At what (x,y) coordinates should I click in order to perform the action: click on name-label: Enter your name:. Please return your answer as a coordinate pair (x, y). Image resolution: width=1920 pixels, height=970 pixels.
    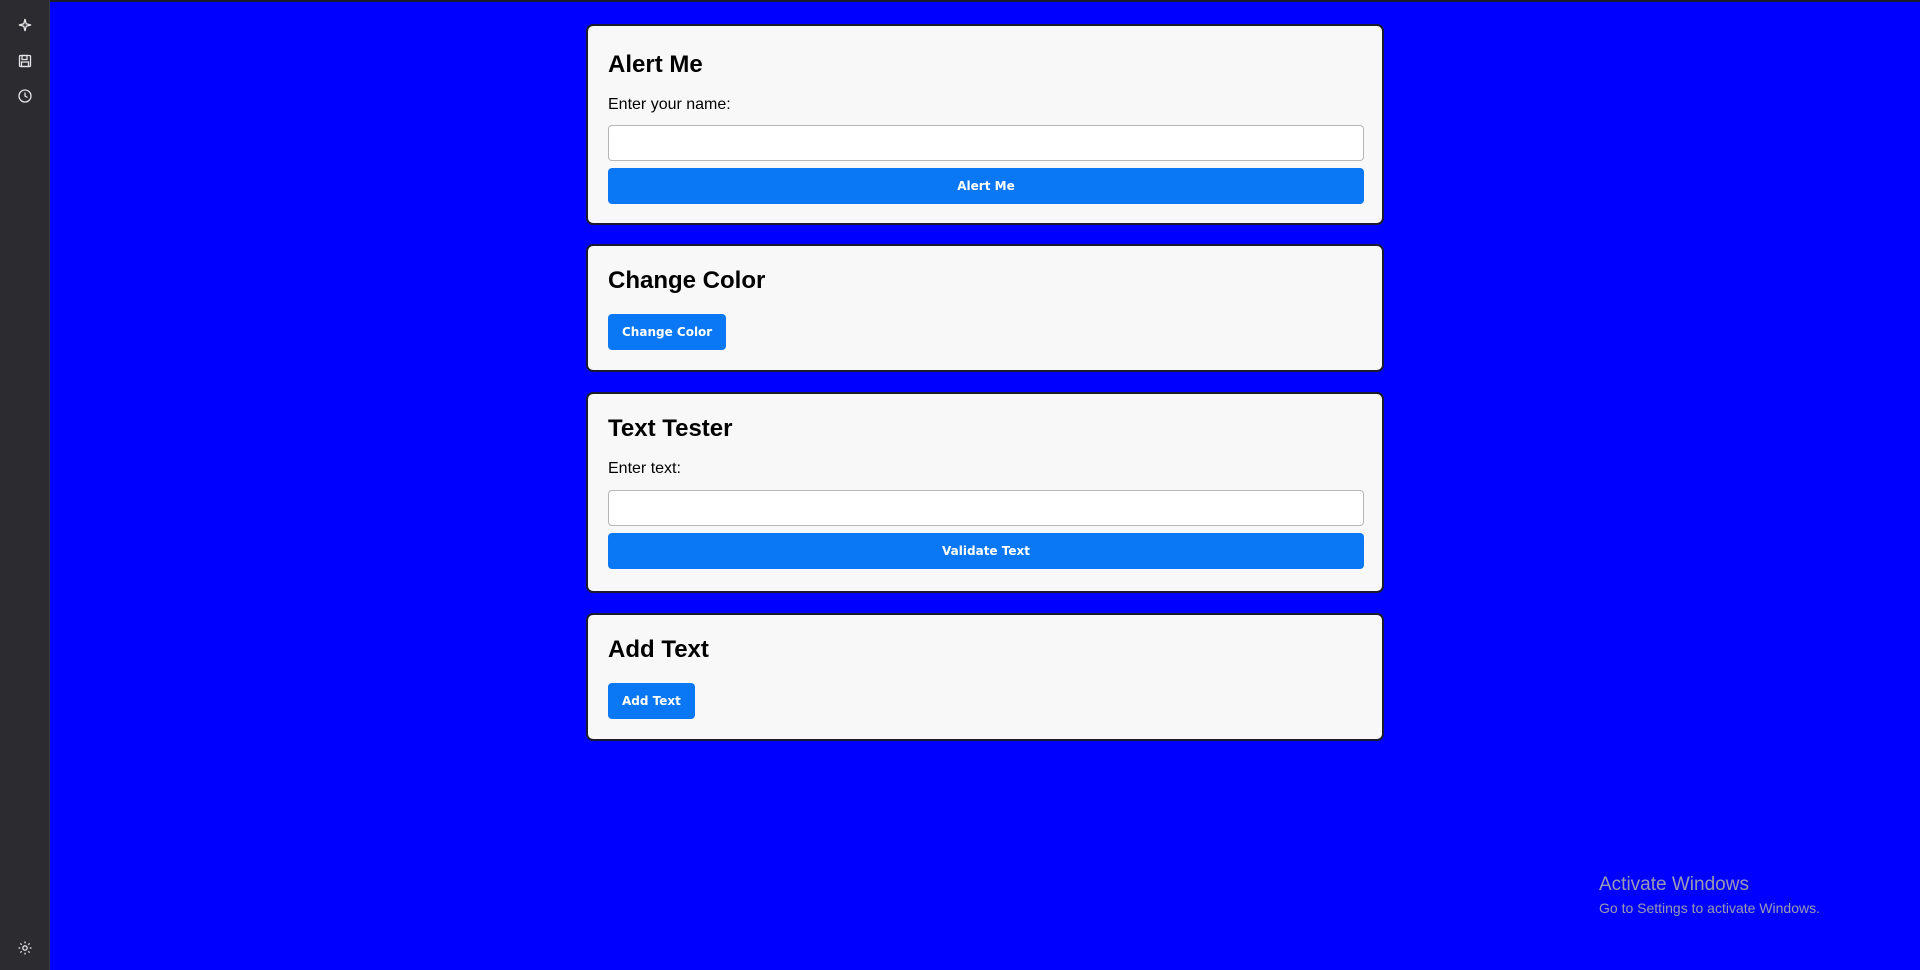
    Looking at the image, I should click on (669, 104).